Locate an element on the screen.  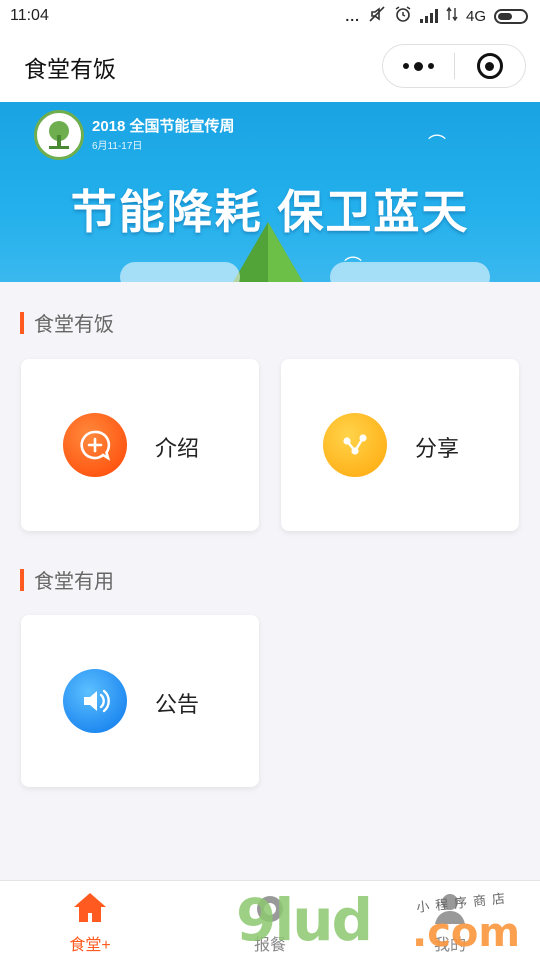
share-label: 分享 is located at coordinates (437, 448).